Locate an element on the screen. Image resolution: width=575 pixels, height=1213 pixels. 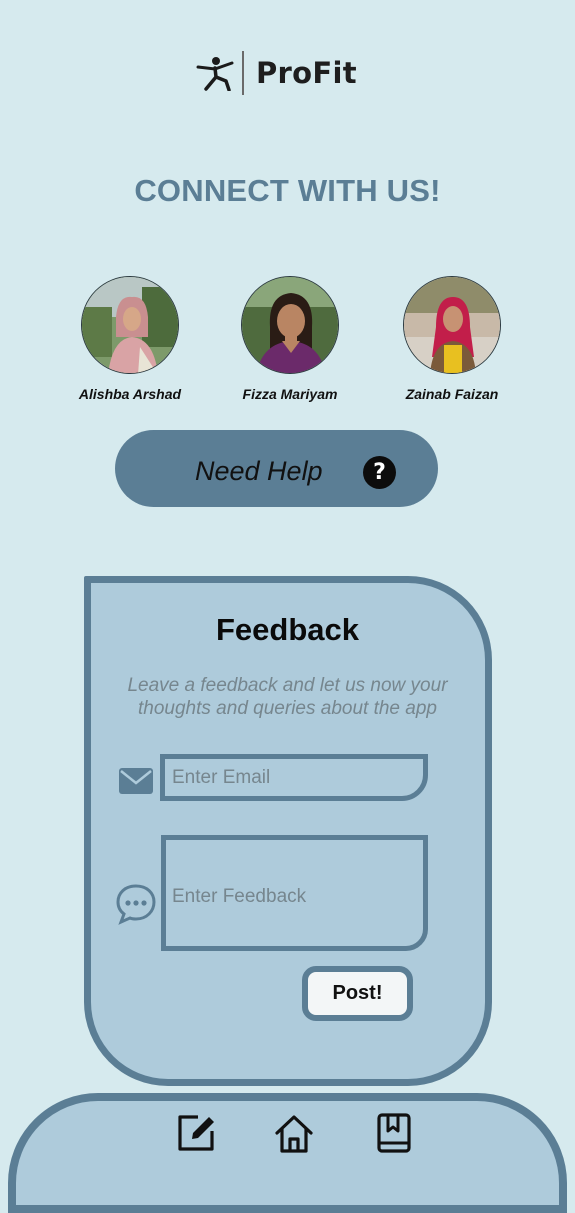
feedback-field is located at coordinates (294, 893).